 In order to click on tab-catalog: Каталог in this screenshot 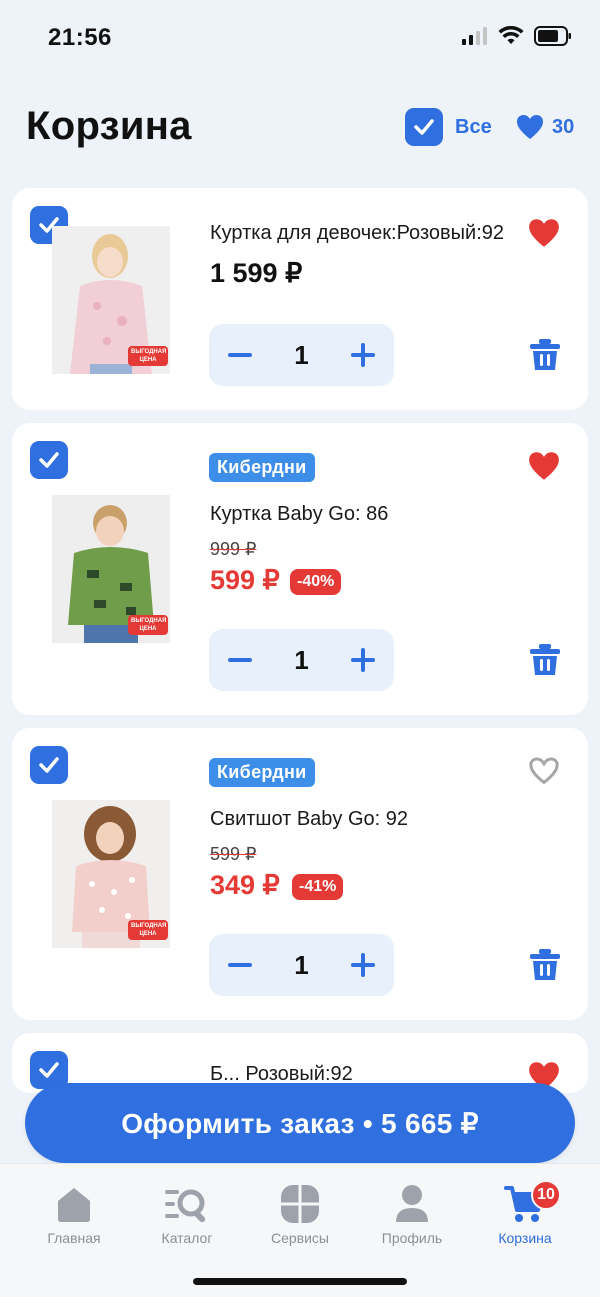, I will do `click(187, 1214)`.